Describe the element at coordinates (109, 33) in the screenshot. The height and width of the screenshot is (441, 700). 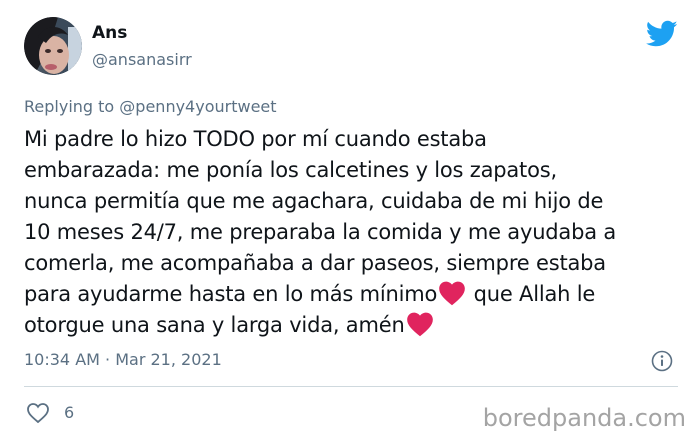
I see `user-display-name: Ans` at that location.